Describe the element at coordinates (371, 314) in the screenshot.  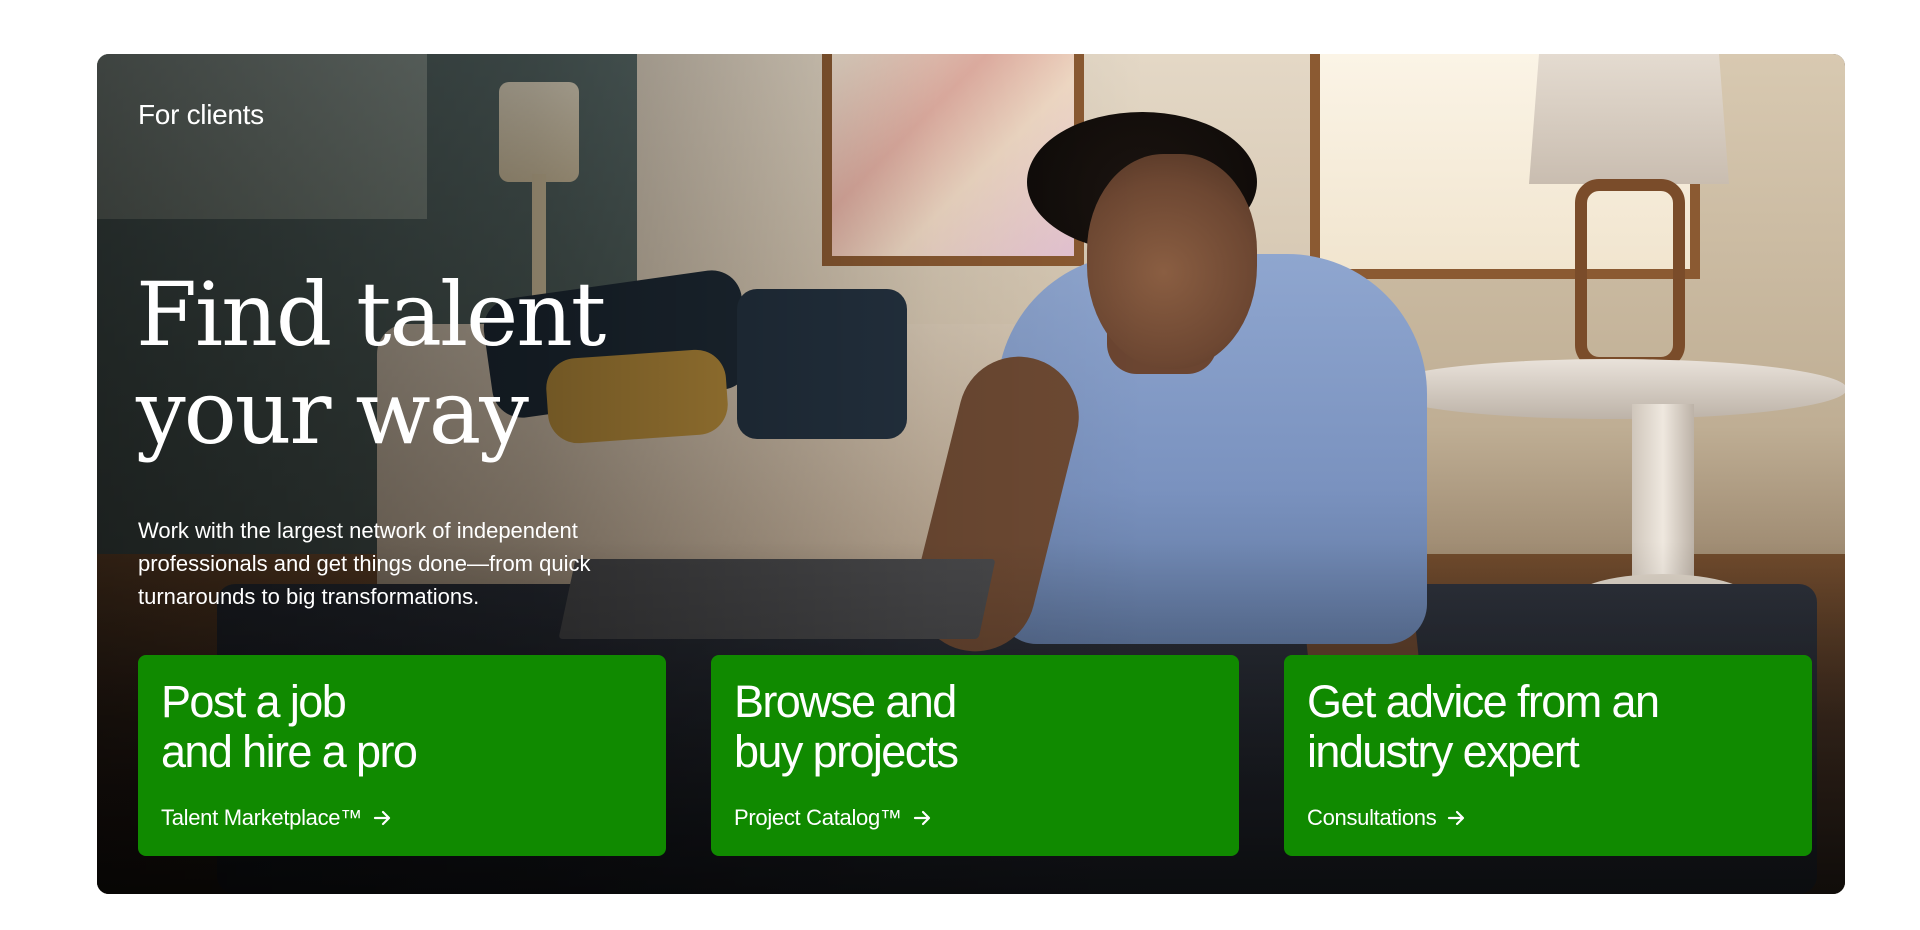
I see `hero-headline-line: Find talent` at that location.